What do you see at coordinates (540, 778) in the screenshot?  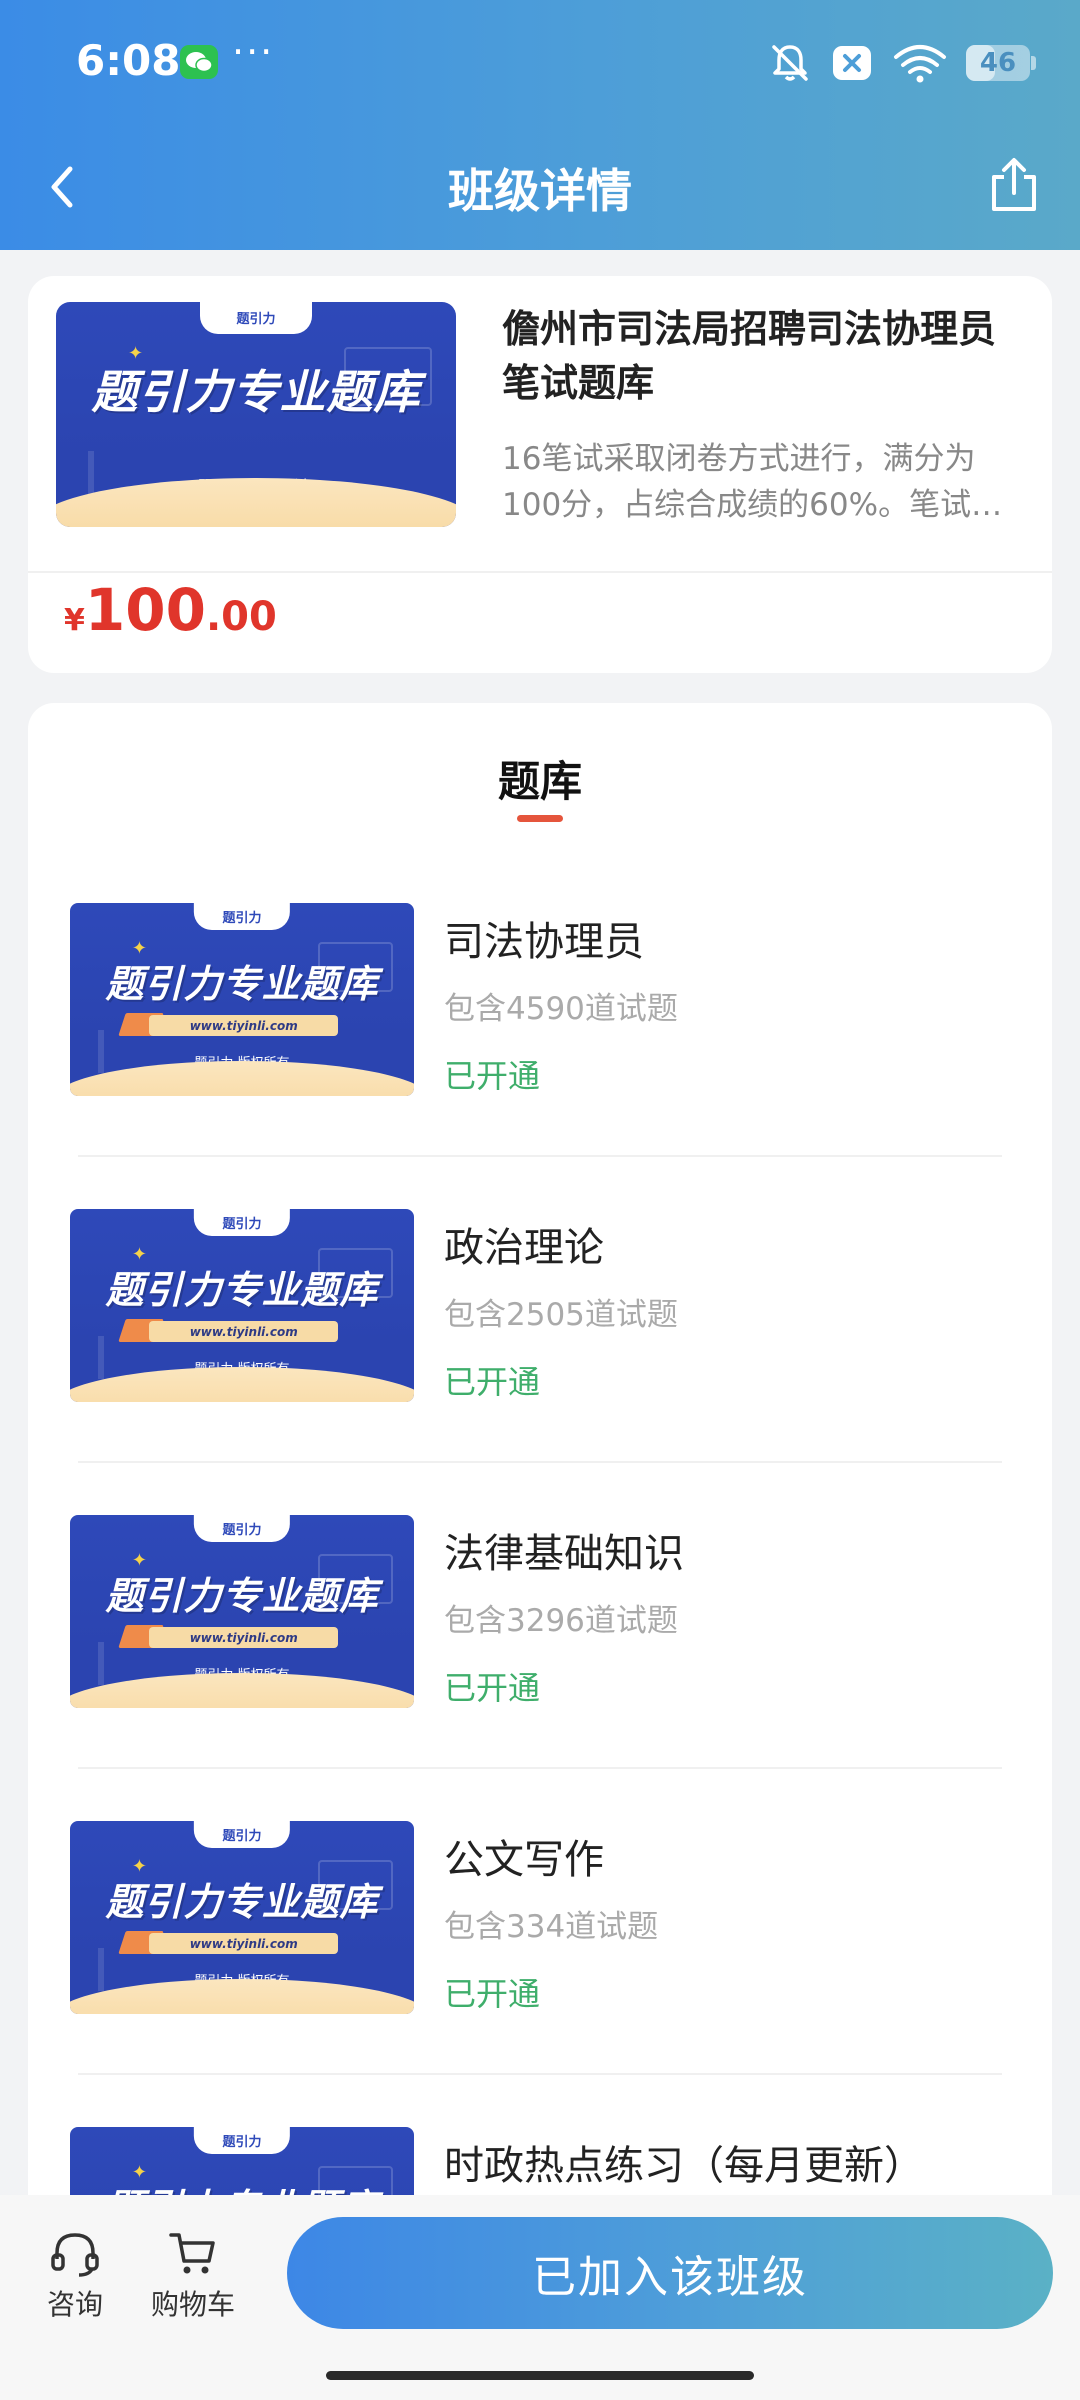 I see `tab-question-bank: 题库` at bounding box center [540, 778].